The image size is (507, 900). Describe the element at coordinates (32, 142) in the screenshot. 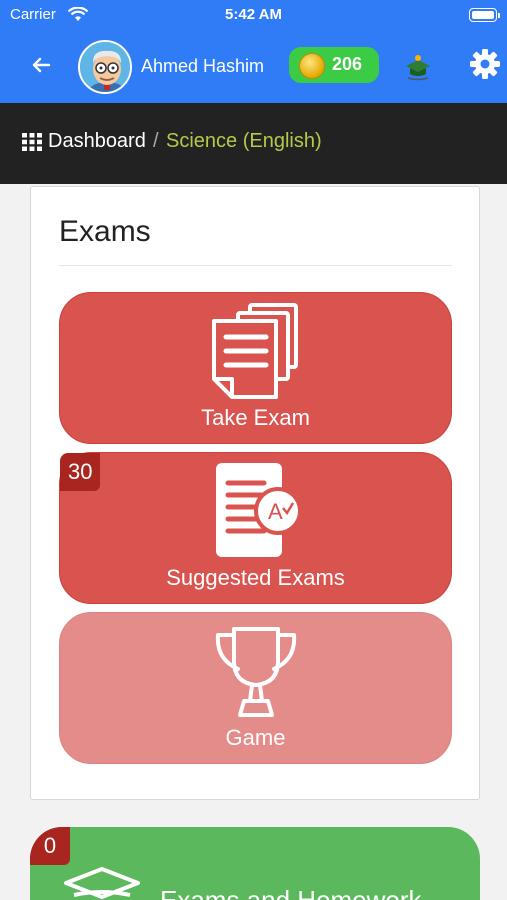

I see `grid-icon` at that location.